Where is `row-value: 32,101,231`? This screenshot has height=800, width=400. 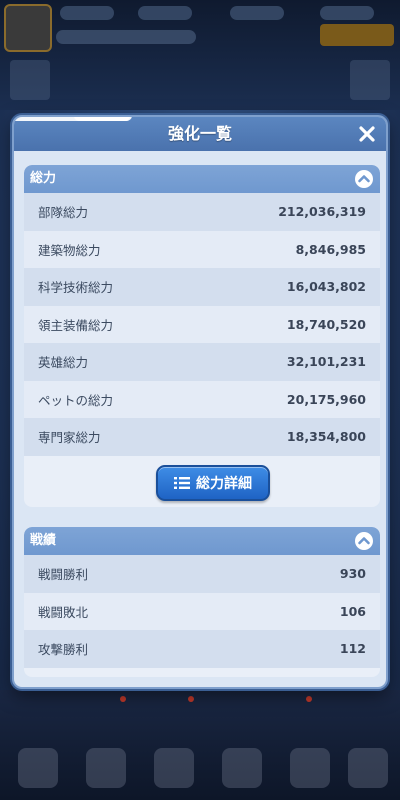
row-value: 32,101,231 is located at coordinates (326, 362).